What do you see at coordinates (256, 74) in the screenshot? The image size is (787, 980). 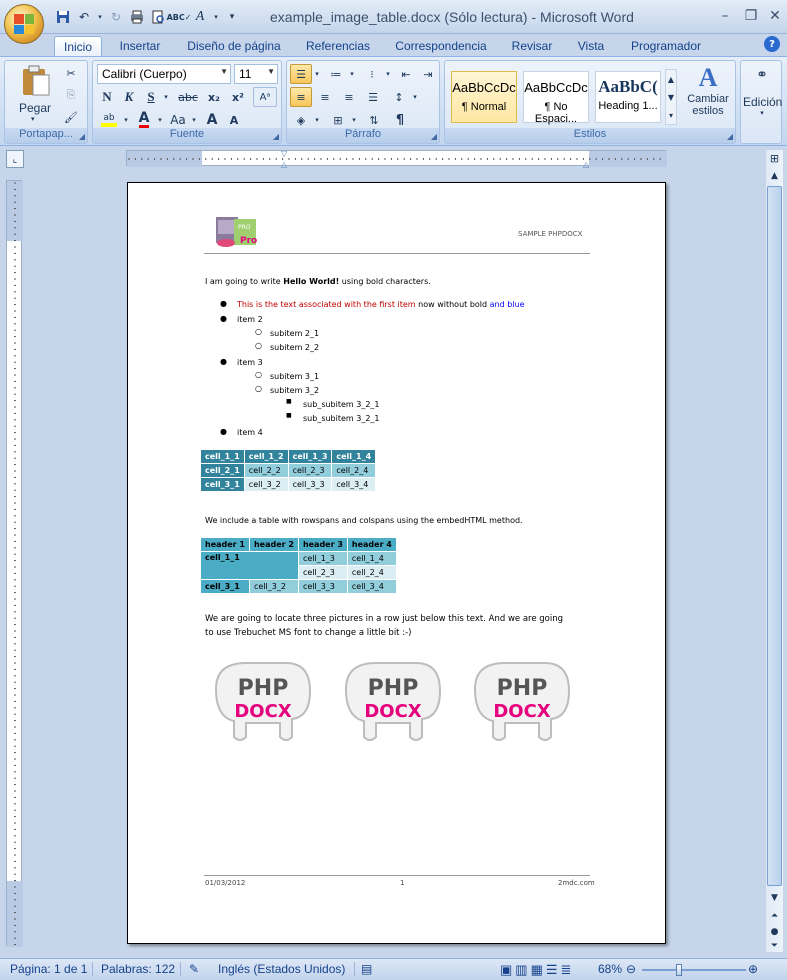 I see `font-size-combo: 11 ▼` at bounding box center [256, 74].